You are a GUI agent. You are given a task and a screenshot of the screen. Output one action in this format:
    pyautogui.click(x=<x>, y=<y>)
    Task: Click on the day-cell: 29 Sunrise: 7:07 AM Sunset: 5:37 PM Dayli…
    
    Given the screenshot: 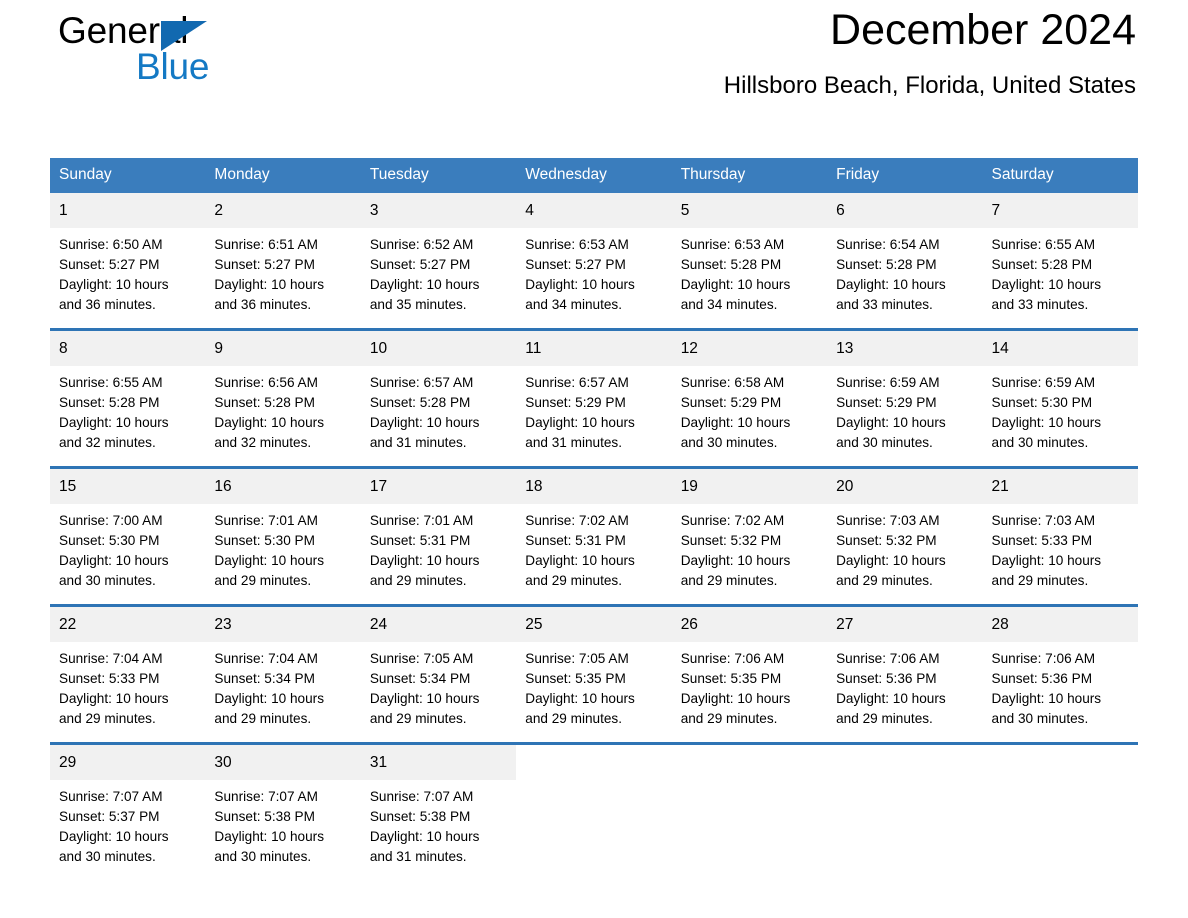 What is the action you would take?
    pyautogui.click(x=128, y=811)
    